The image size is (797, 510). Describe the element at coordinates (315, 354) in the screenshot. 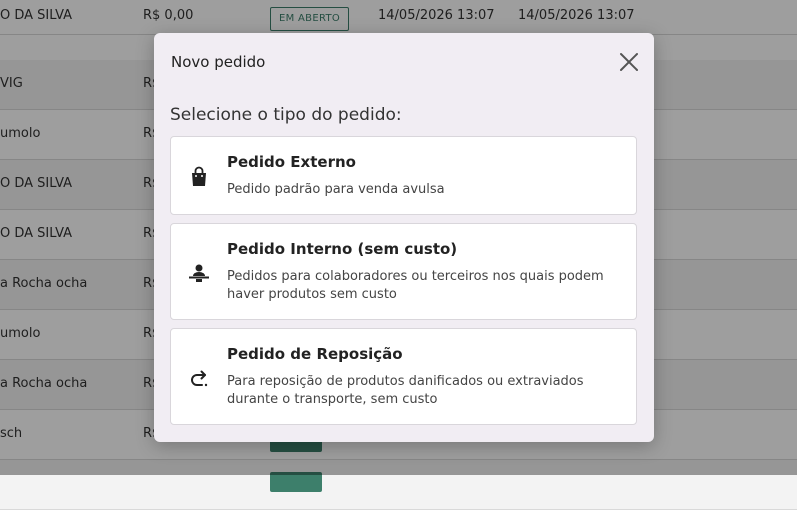

I see `option-title: Pedido de Reposição` at that location.